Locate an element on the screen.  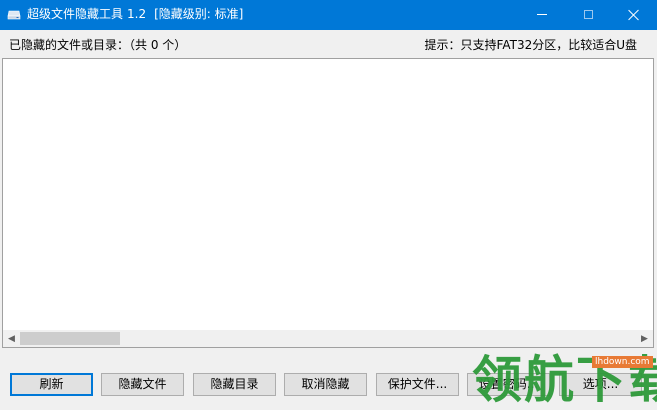
app-version: 1.2 is located at coordinates (137, 14).